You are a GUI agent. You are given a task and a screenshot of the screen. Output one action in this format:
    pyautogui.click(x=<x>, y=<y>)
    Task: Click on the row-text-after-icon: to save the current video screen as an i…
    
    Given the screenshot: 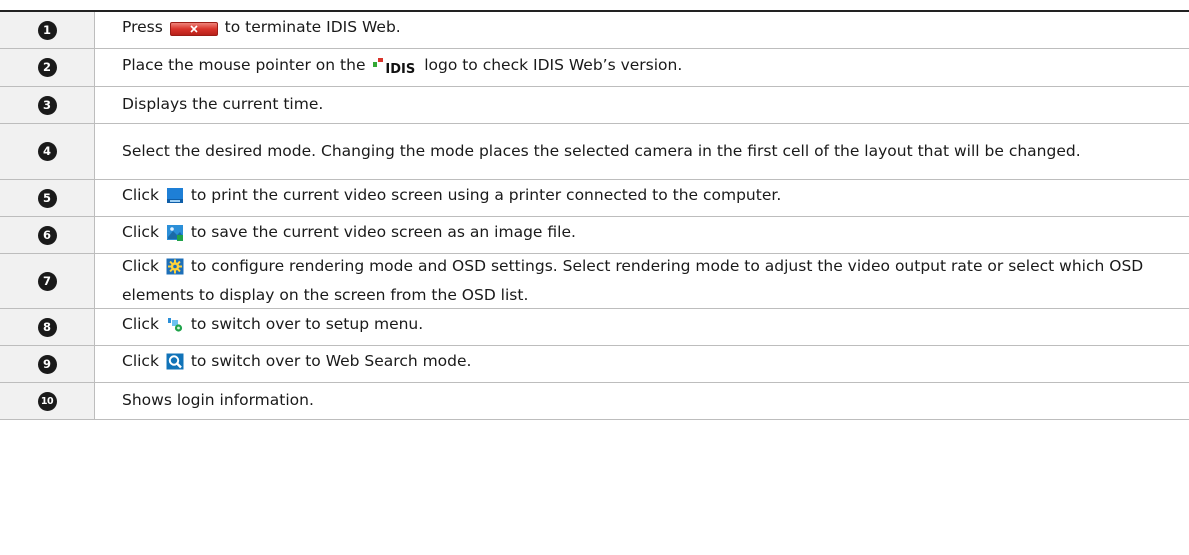 What is the action you would take?
    pyautogui.click(x=383, y=232)
    